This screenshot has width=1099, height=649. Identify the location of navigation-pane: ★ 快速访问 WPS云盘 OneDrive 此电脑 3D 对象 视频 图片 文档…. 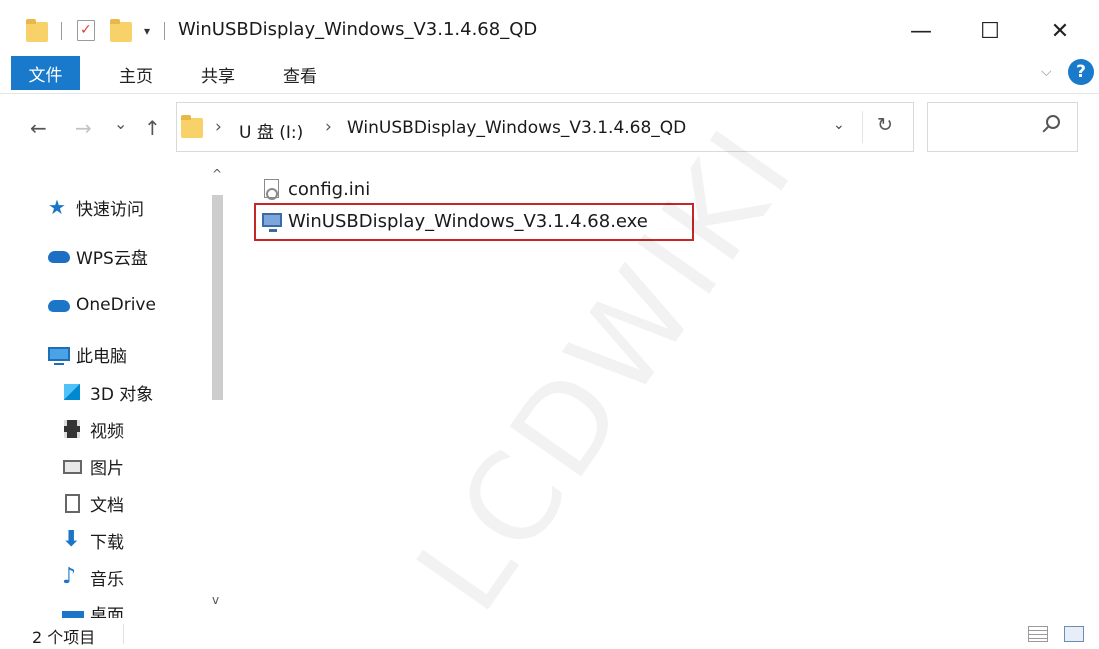
(116, 391).